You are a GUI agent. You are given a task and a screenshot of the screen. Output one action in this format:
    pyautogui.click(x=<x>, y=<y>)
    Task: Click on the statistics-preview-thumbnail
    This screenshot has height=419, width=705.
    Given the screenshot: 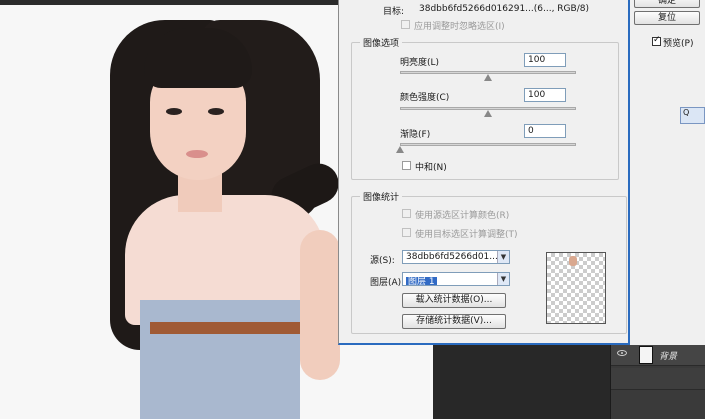 What is the action you would take?
    pyautogui.click(x=576, y=288)
    